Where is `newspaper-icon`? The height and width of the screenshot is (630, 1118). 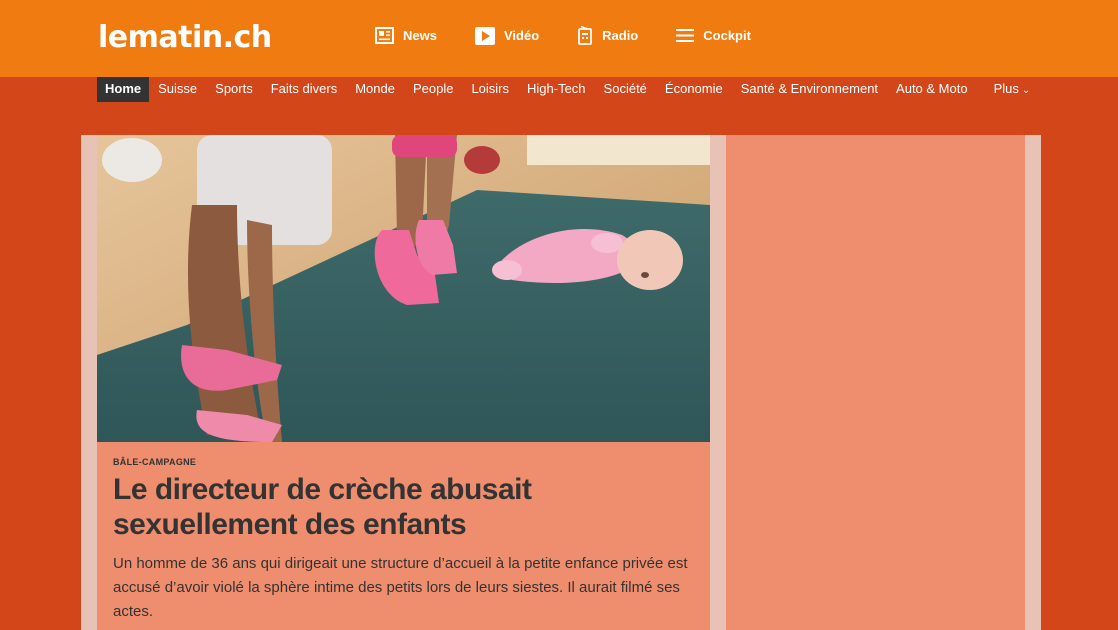
newspaper-icon is located at coordinates (384, 35).